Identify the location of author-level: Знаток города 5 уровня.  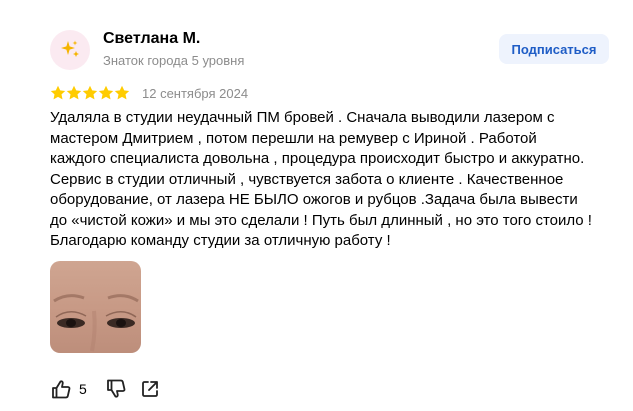
(174, 60).